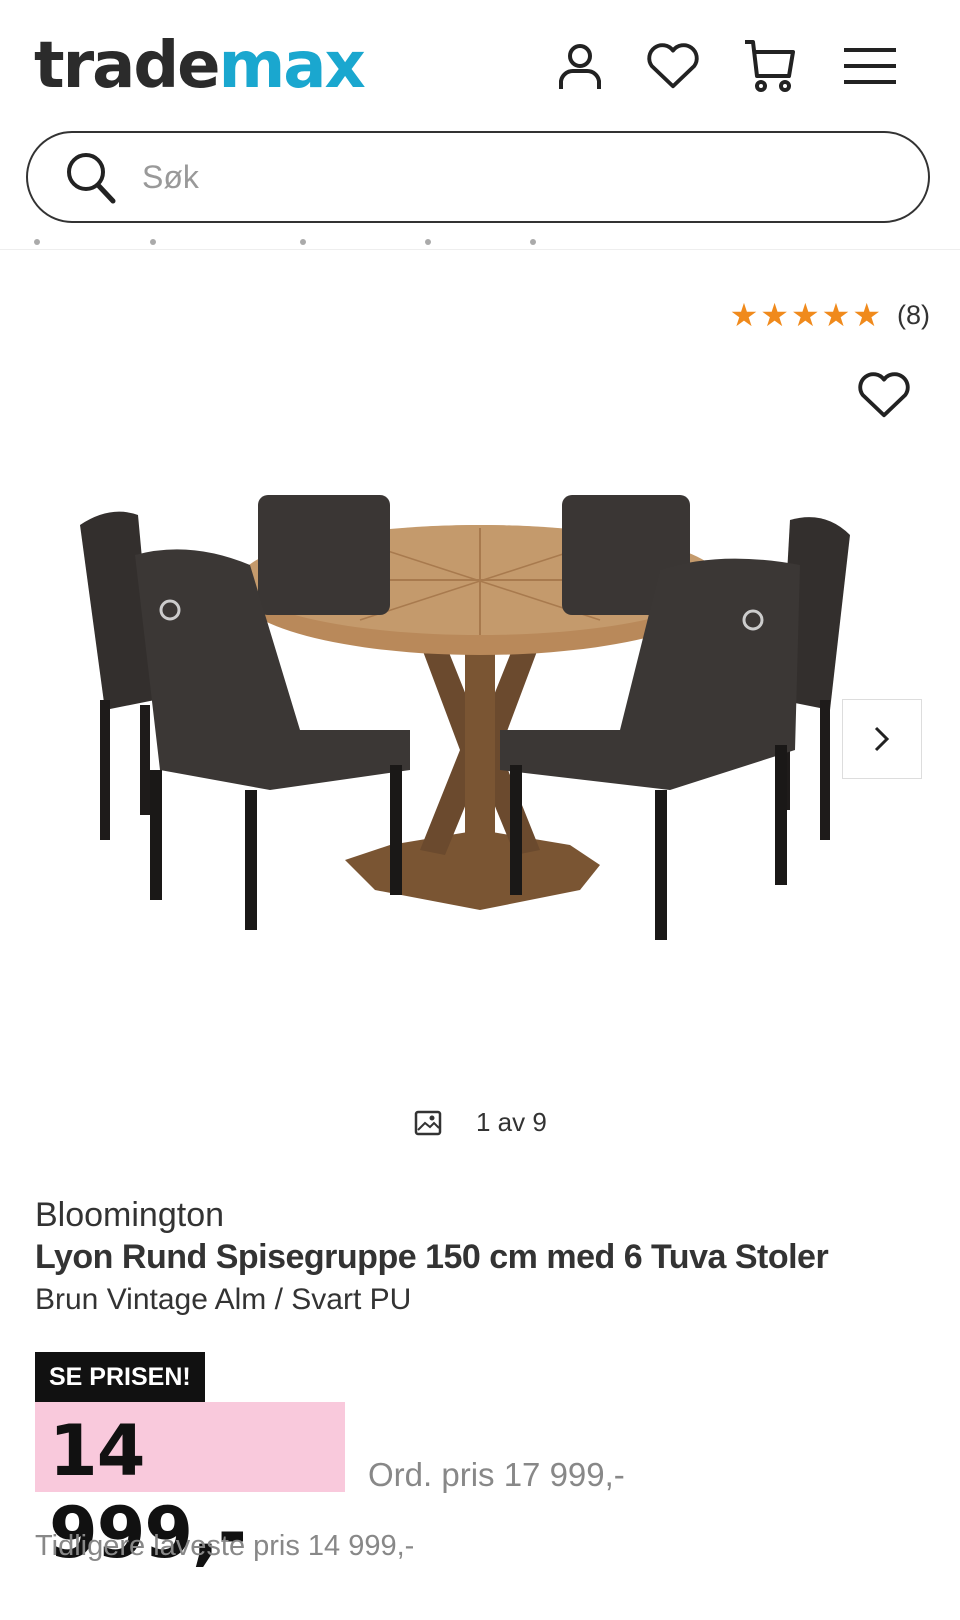 Image resolution: width=960 pixels, height=1620 pixels. I want to click on search-icon, so click(90, 177).